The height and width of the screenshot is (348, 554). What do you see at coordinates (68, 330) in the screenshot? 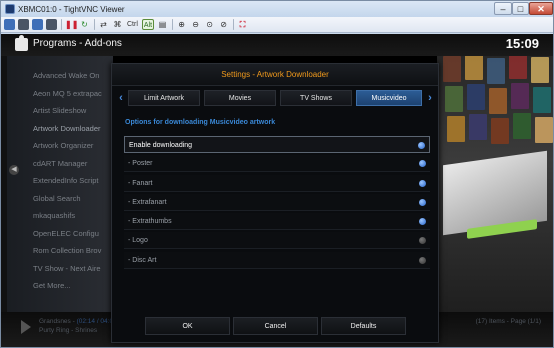
I see `now-playing-track: Purty Ring - Shrines` at bounding box center [68, 330].